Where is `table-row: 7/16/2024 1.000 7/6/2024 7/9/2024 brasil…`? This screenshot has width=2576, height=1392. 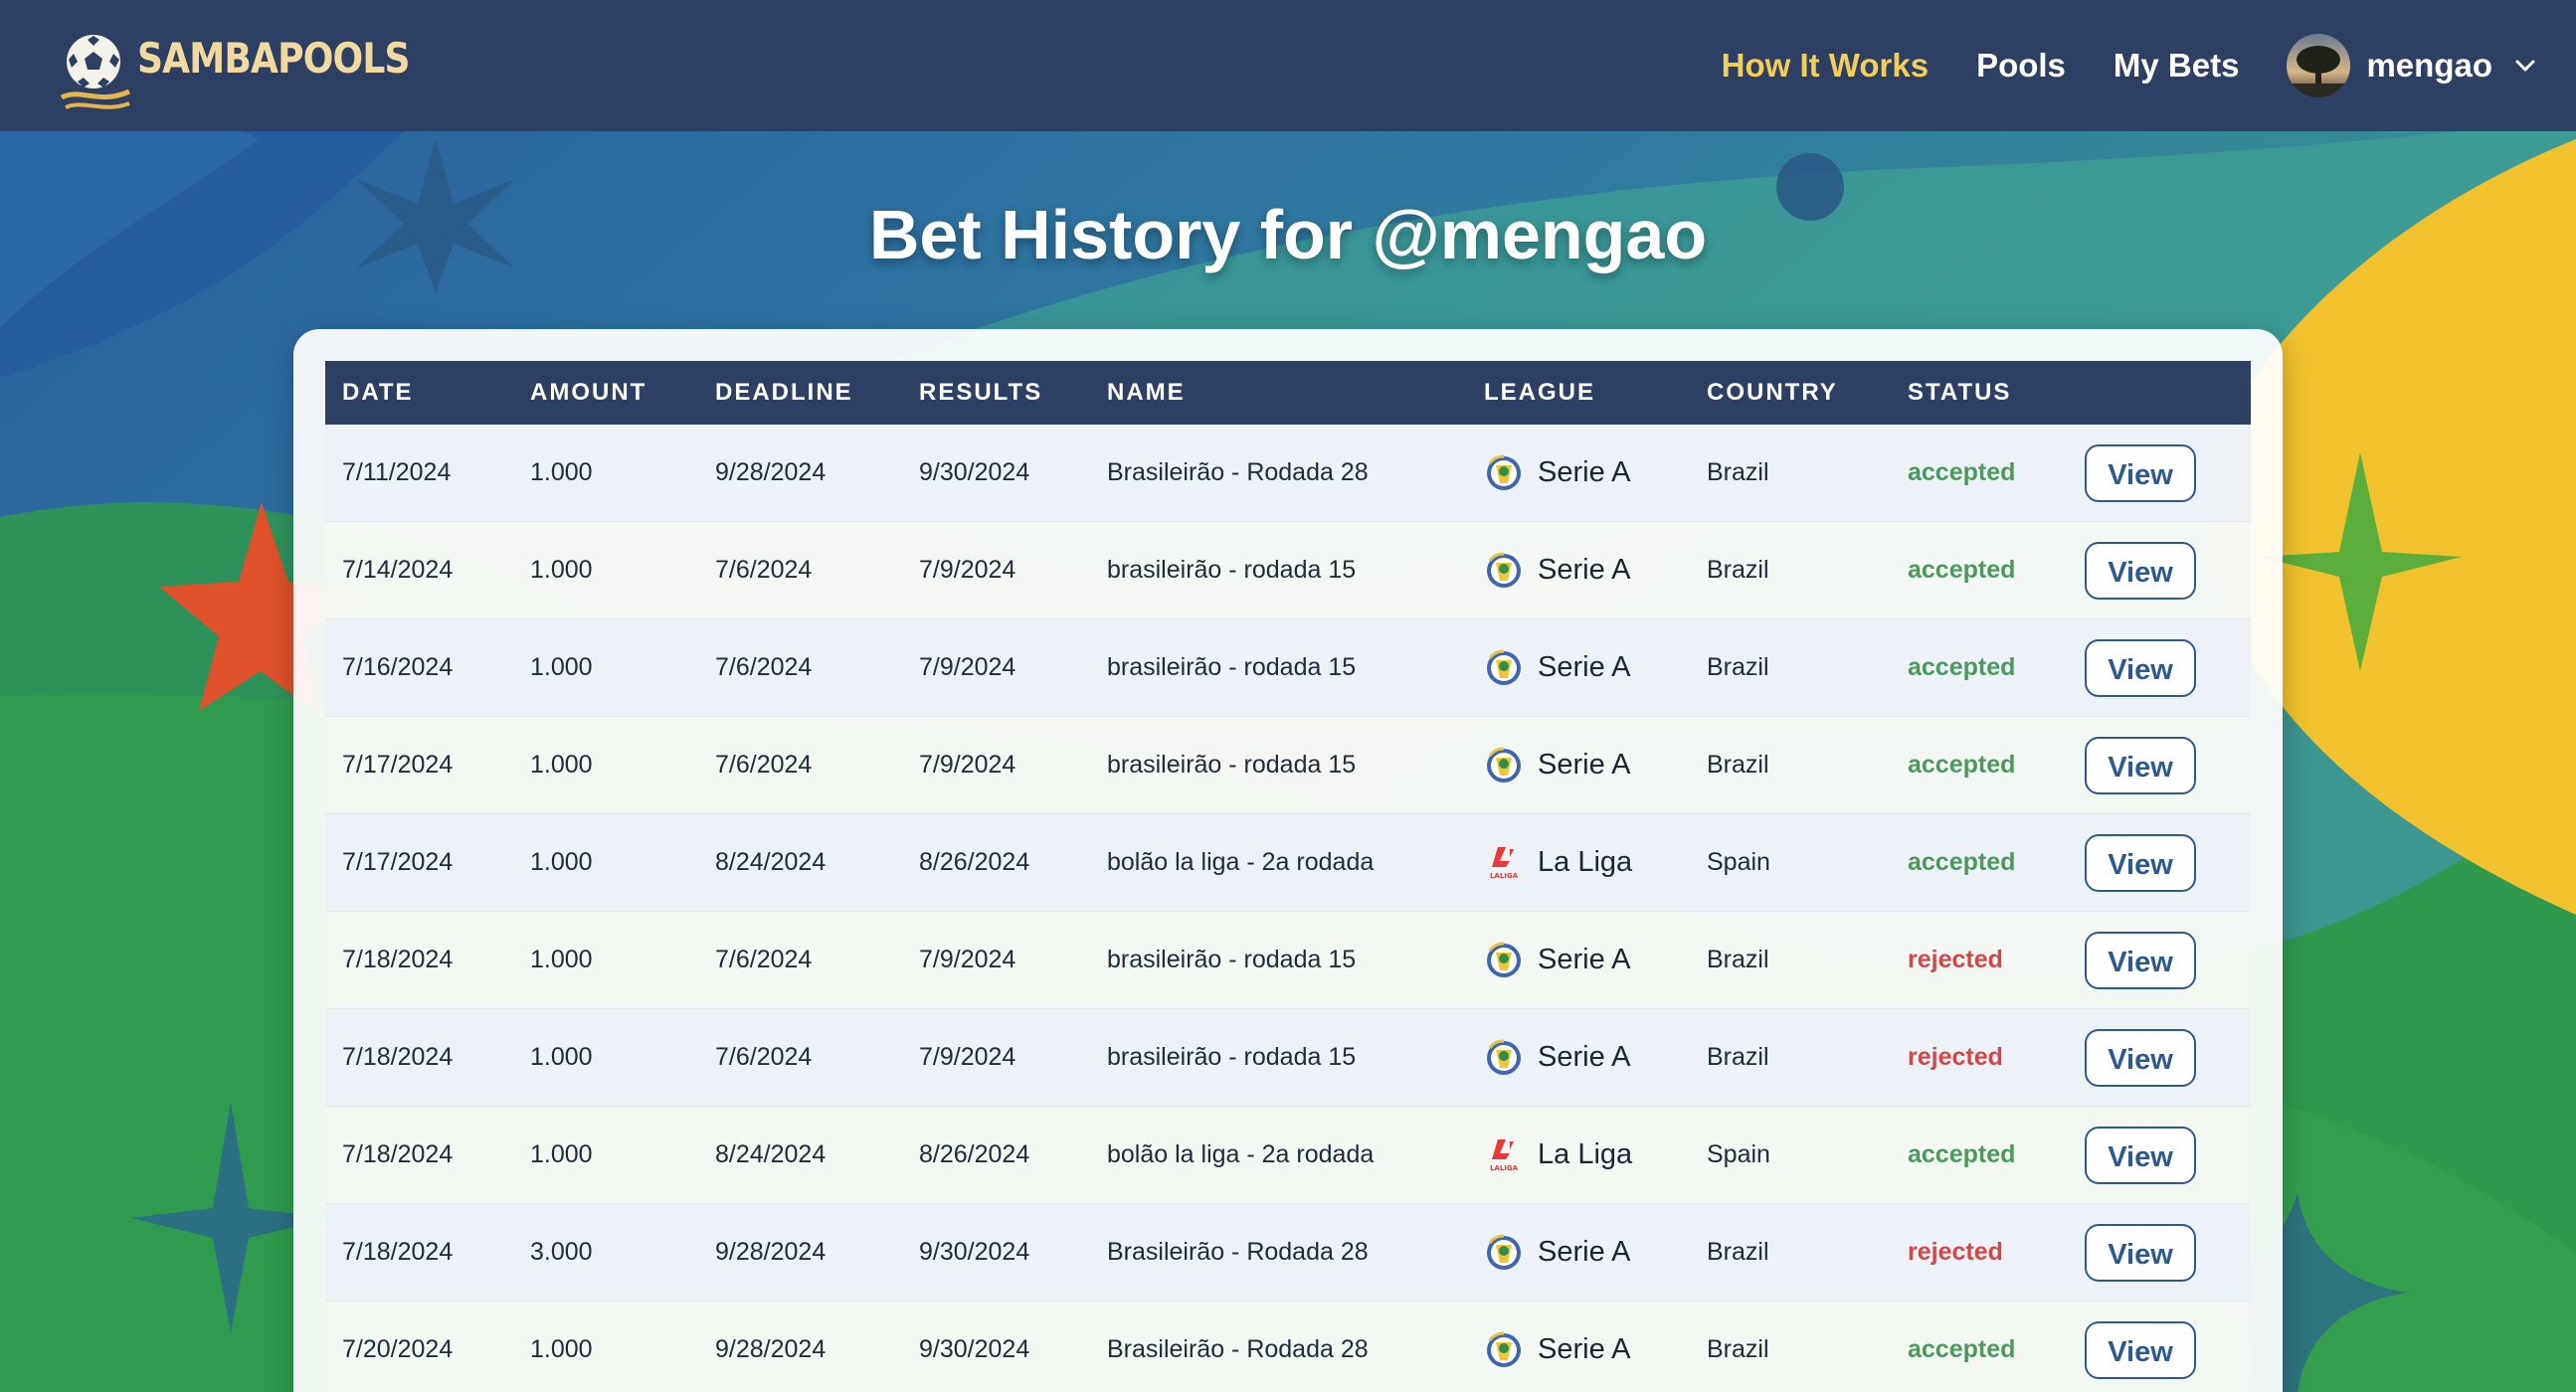 table-row: 7/16/2024 1.000 7/6/2024 7/9/2024 brasil… is located at coordinates (1288, 667).